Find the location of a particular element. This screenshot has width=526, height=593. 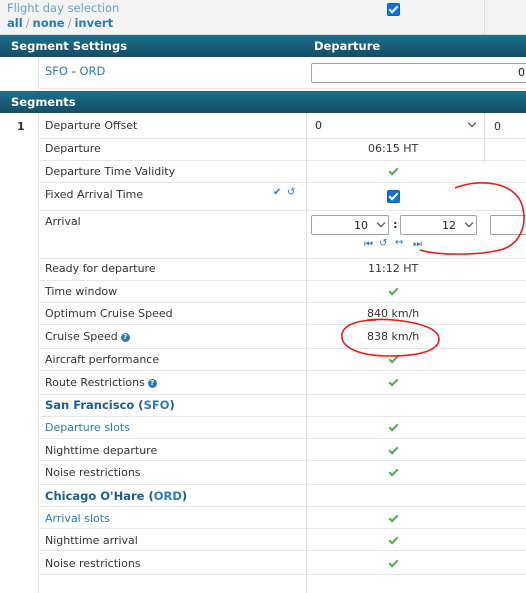

annotation-layer is located at coordinates (433, 269).